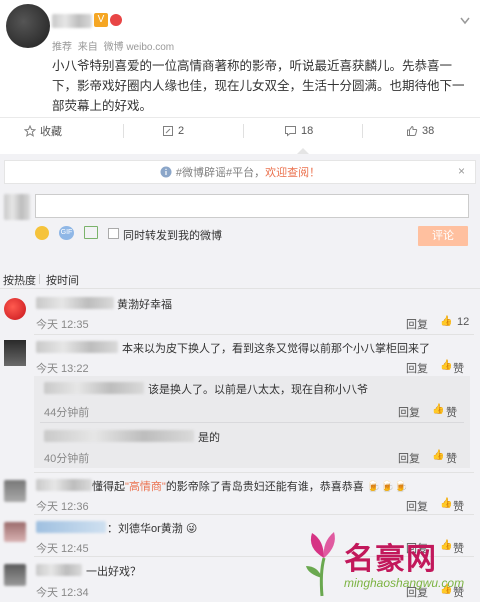  What do you see at coordinates (463, 322) in the screenshot?
I see `comment-like-count: 12` at bounding box center [463, 322].